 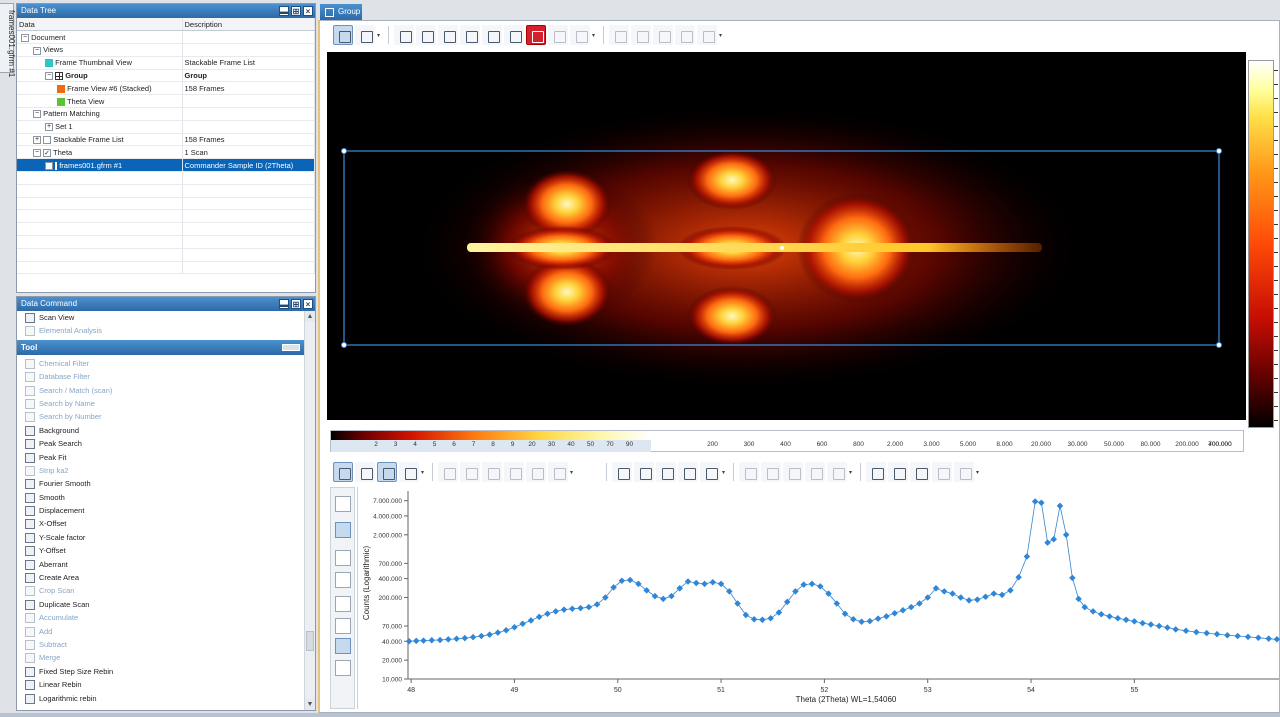 I want to click on command-item: Background, so click(x=161, y=430).